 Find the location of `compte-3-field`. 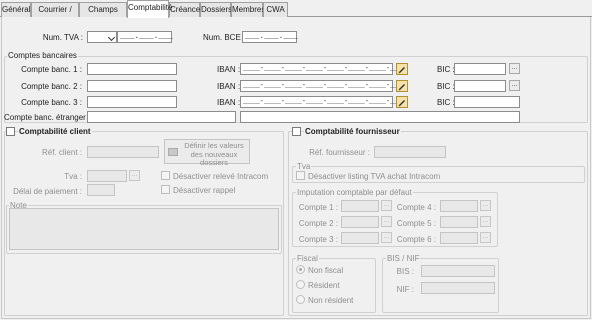

compte-3-field is located at coordinates (360, 238).